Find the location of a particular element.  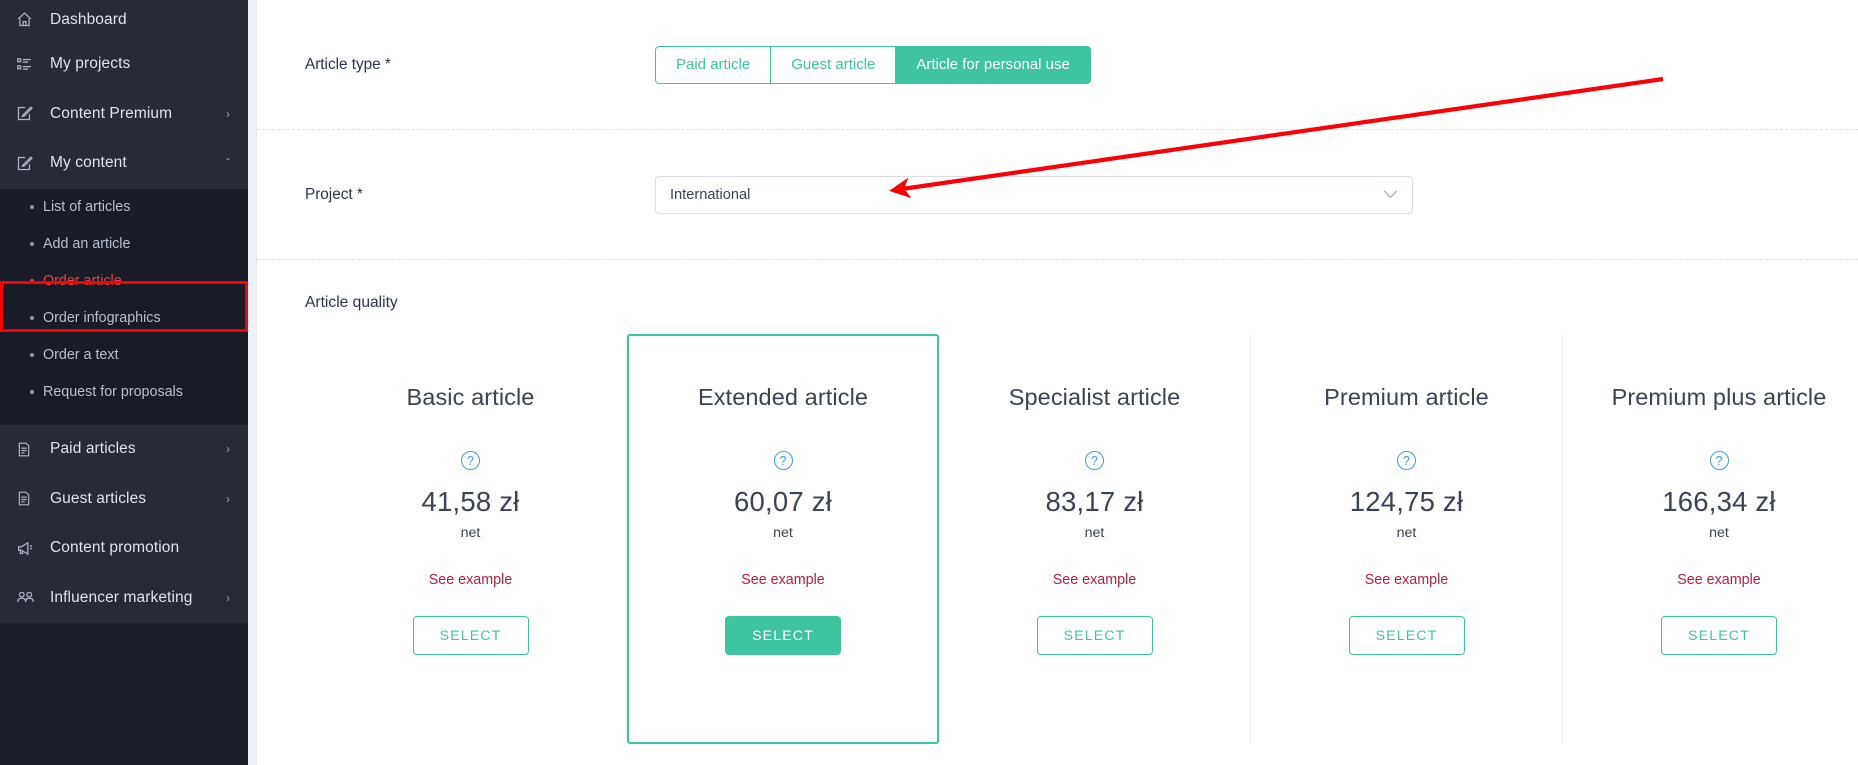

sidebar-item-paid-articles: Paid articles › is located at coordinates (124, 449).